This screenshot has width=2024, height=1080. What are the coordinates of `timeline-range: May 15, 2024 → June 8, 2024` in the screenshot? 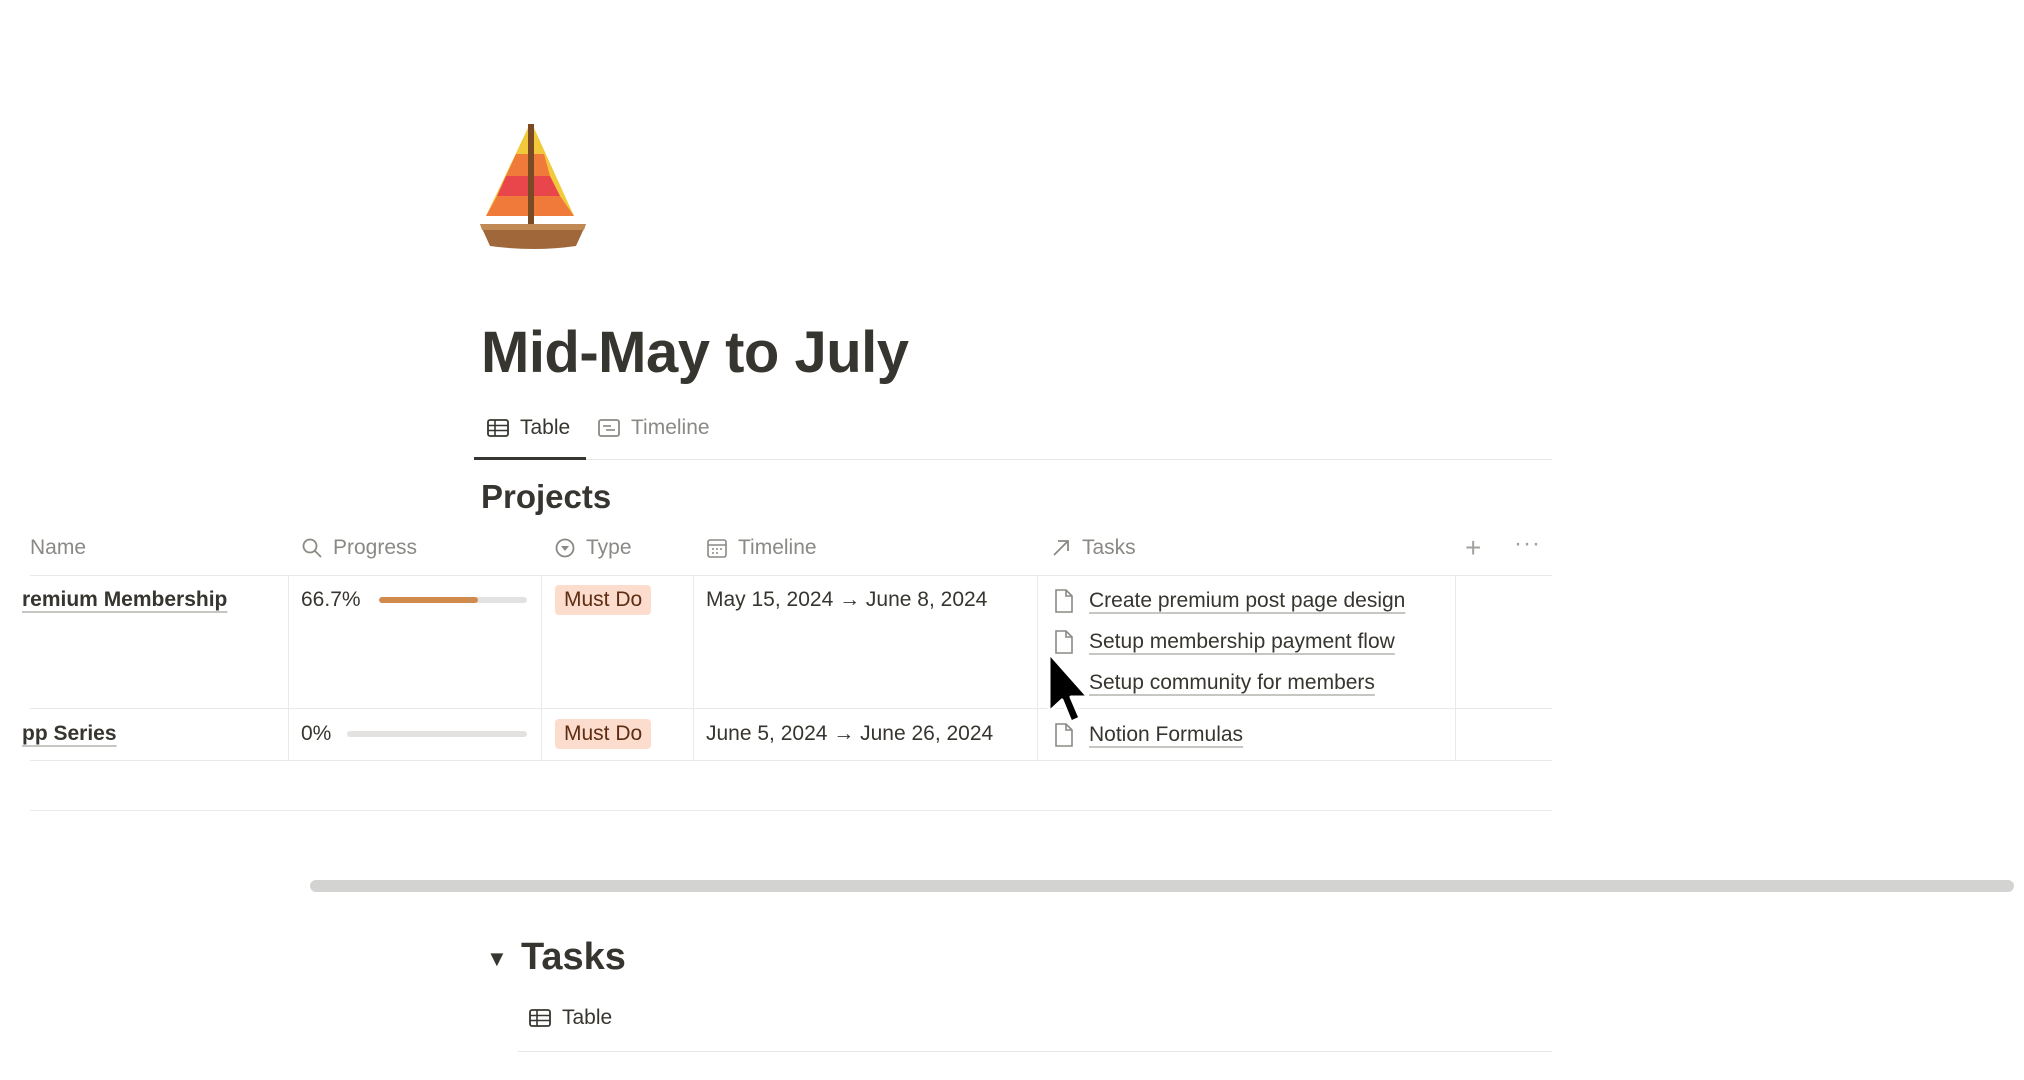 It's located at (847, 599).